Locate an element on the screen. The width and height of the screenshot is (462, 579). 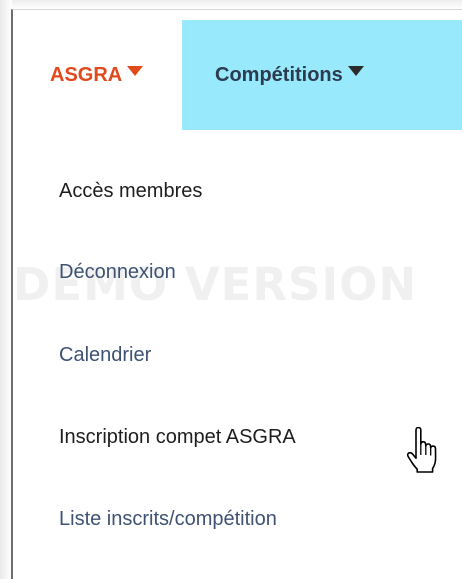
menu-item-deconnexion: Déconnexion is located at coordinates (117, 272).